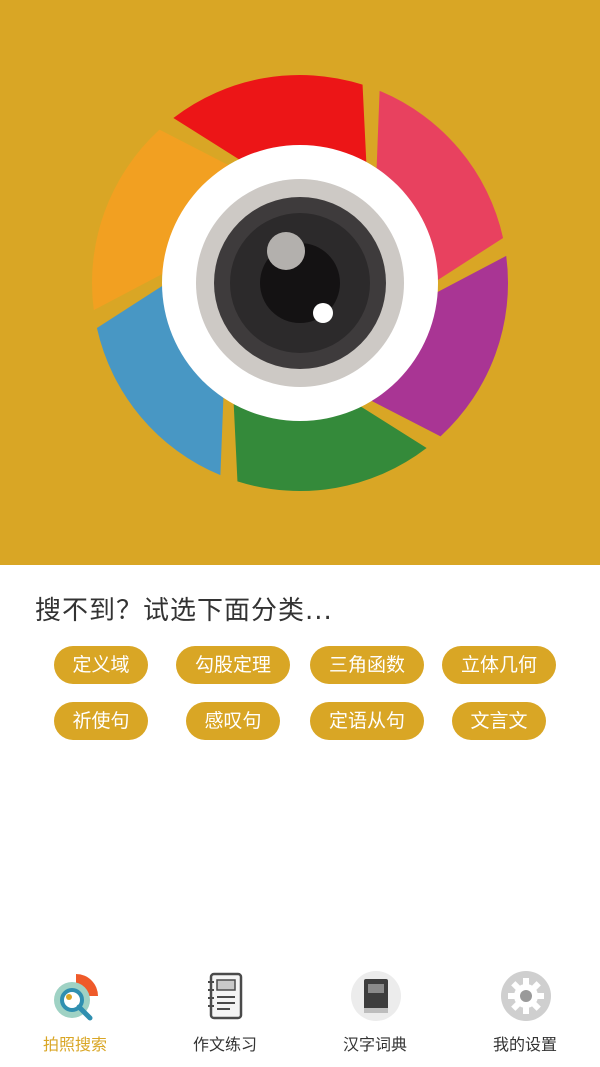 The width and height of the screenshot is (600, 1067). Describe the element at coordinates (367, 721) in the screenshot. I see `category-tag-attributive-clause: 定语从句` at that location.